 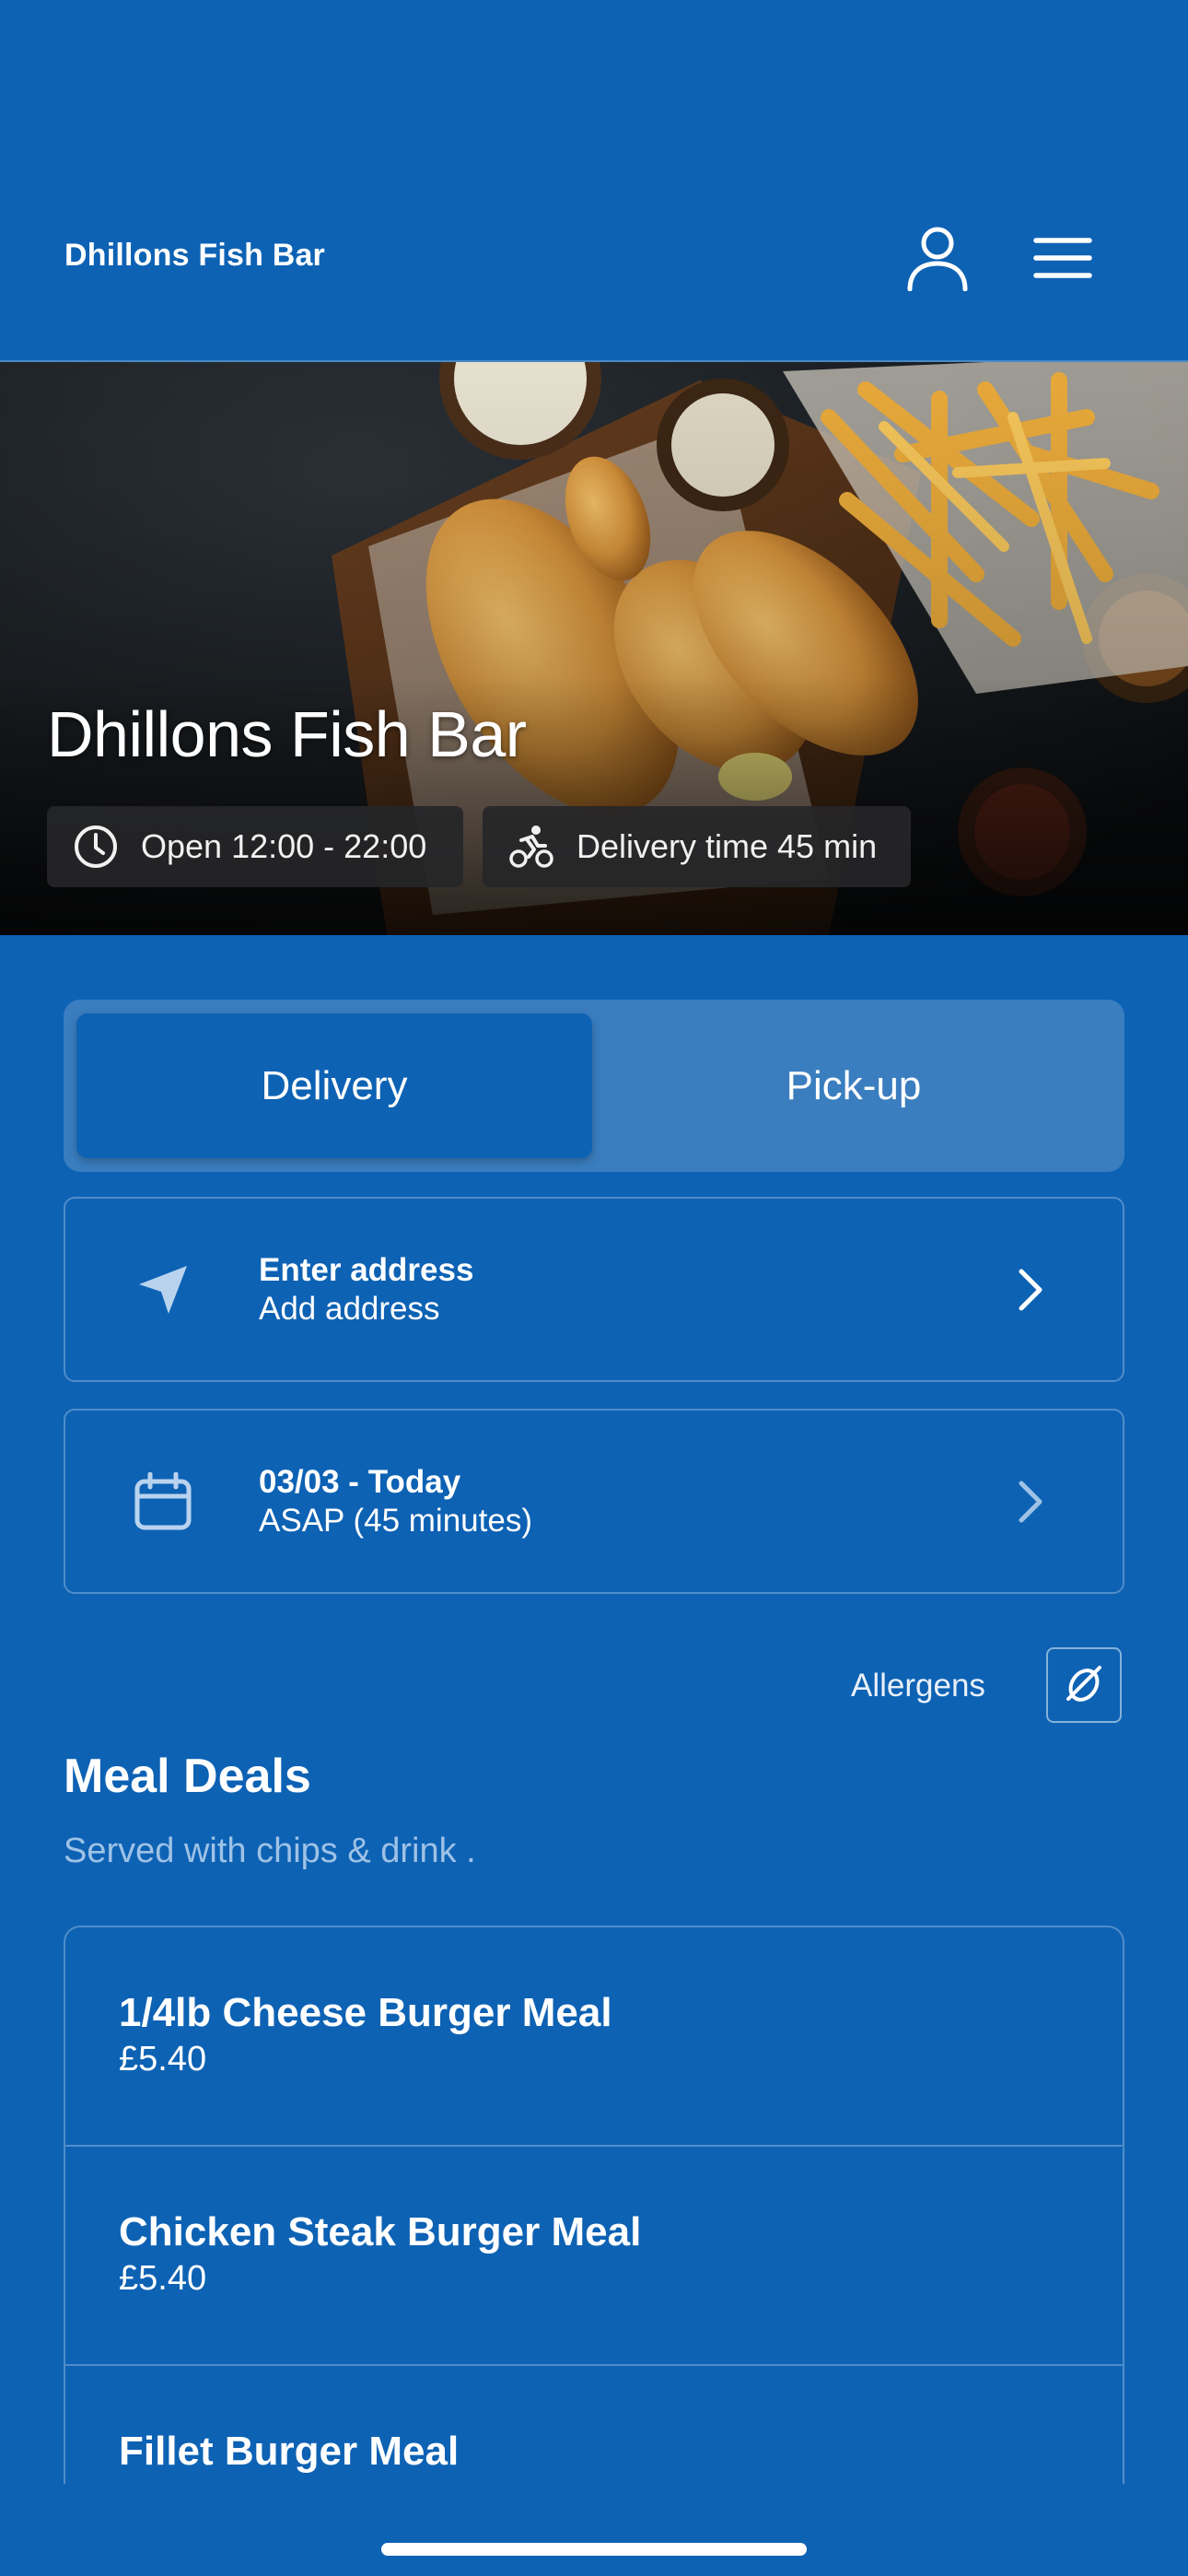 I want to click on address-selector: Enter address Add address, so click(x=594, y=1289).